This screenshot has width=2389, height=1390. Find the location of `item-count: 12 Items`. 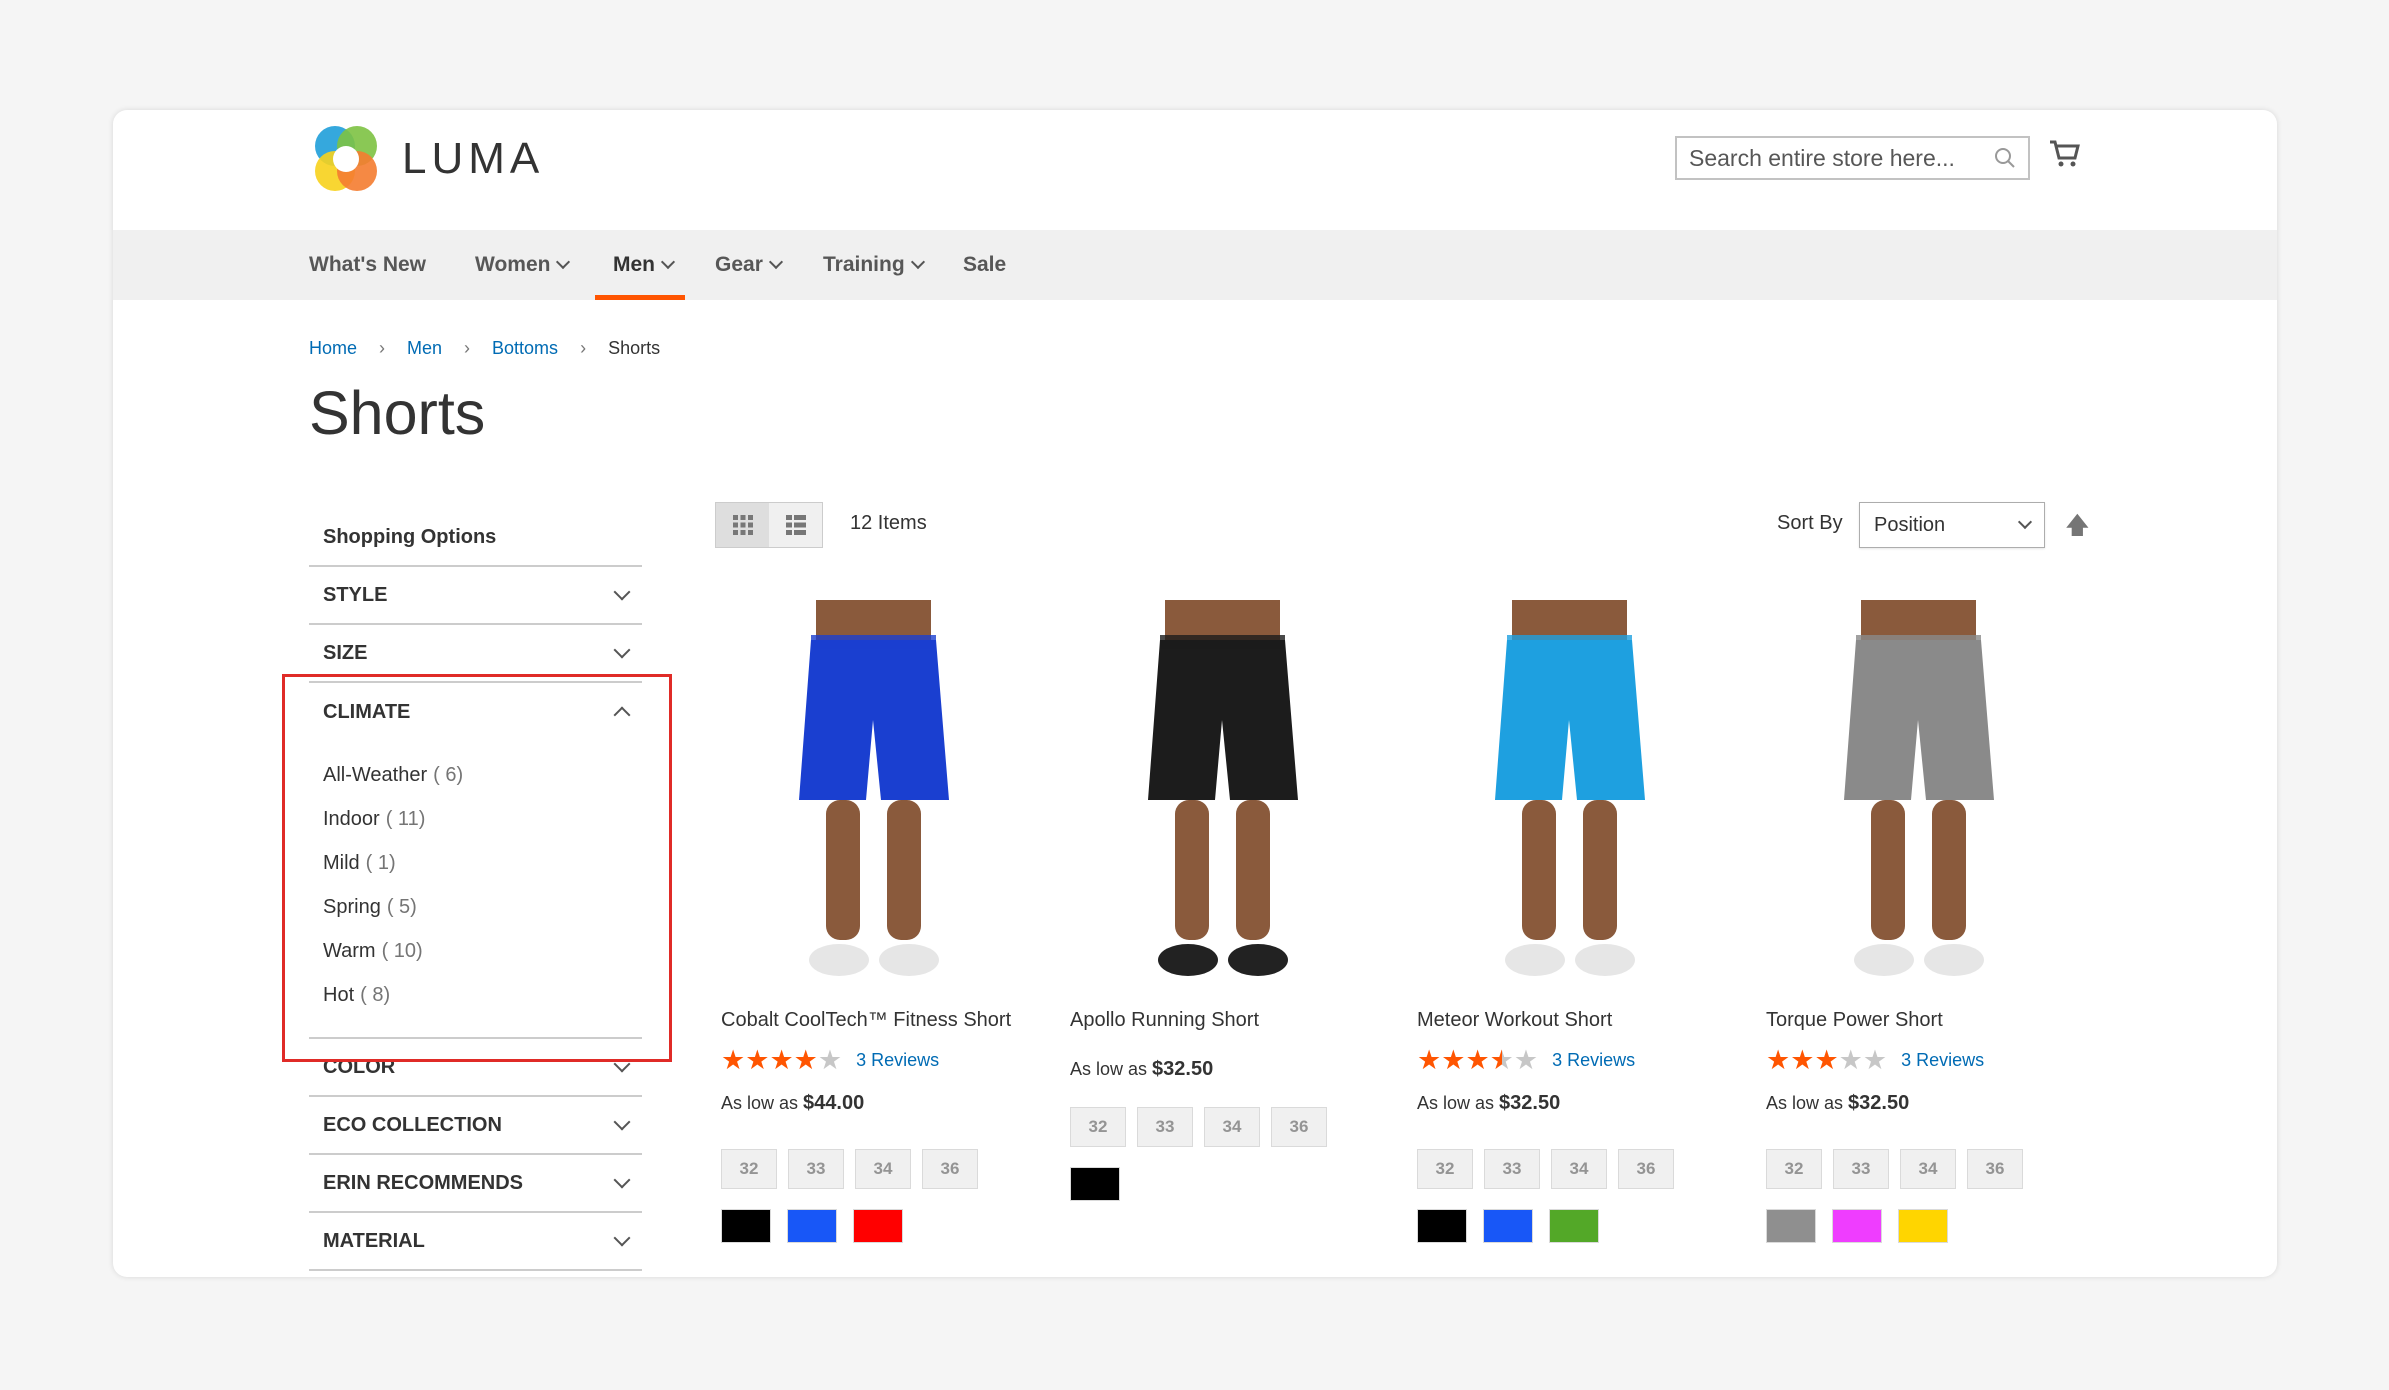

item-count: 12 Items is located at coordinates (888, 523).